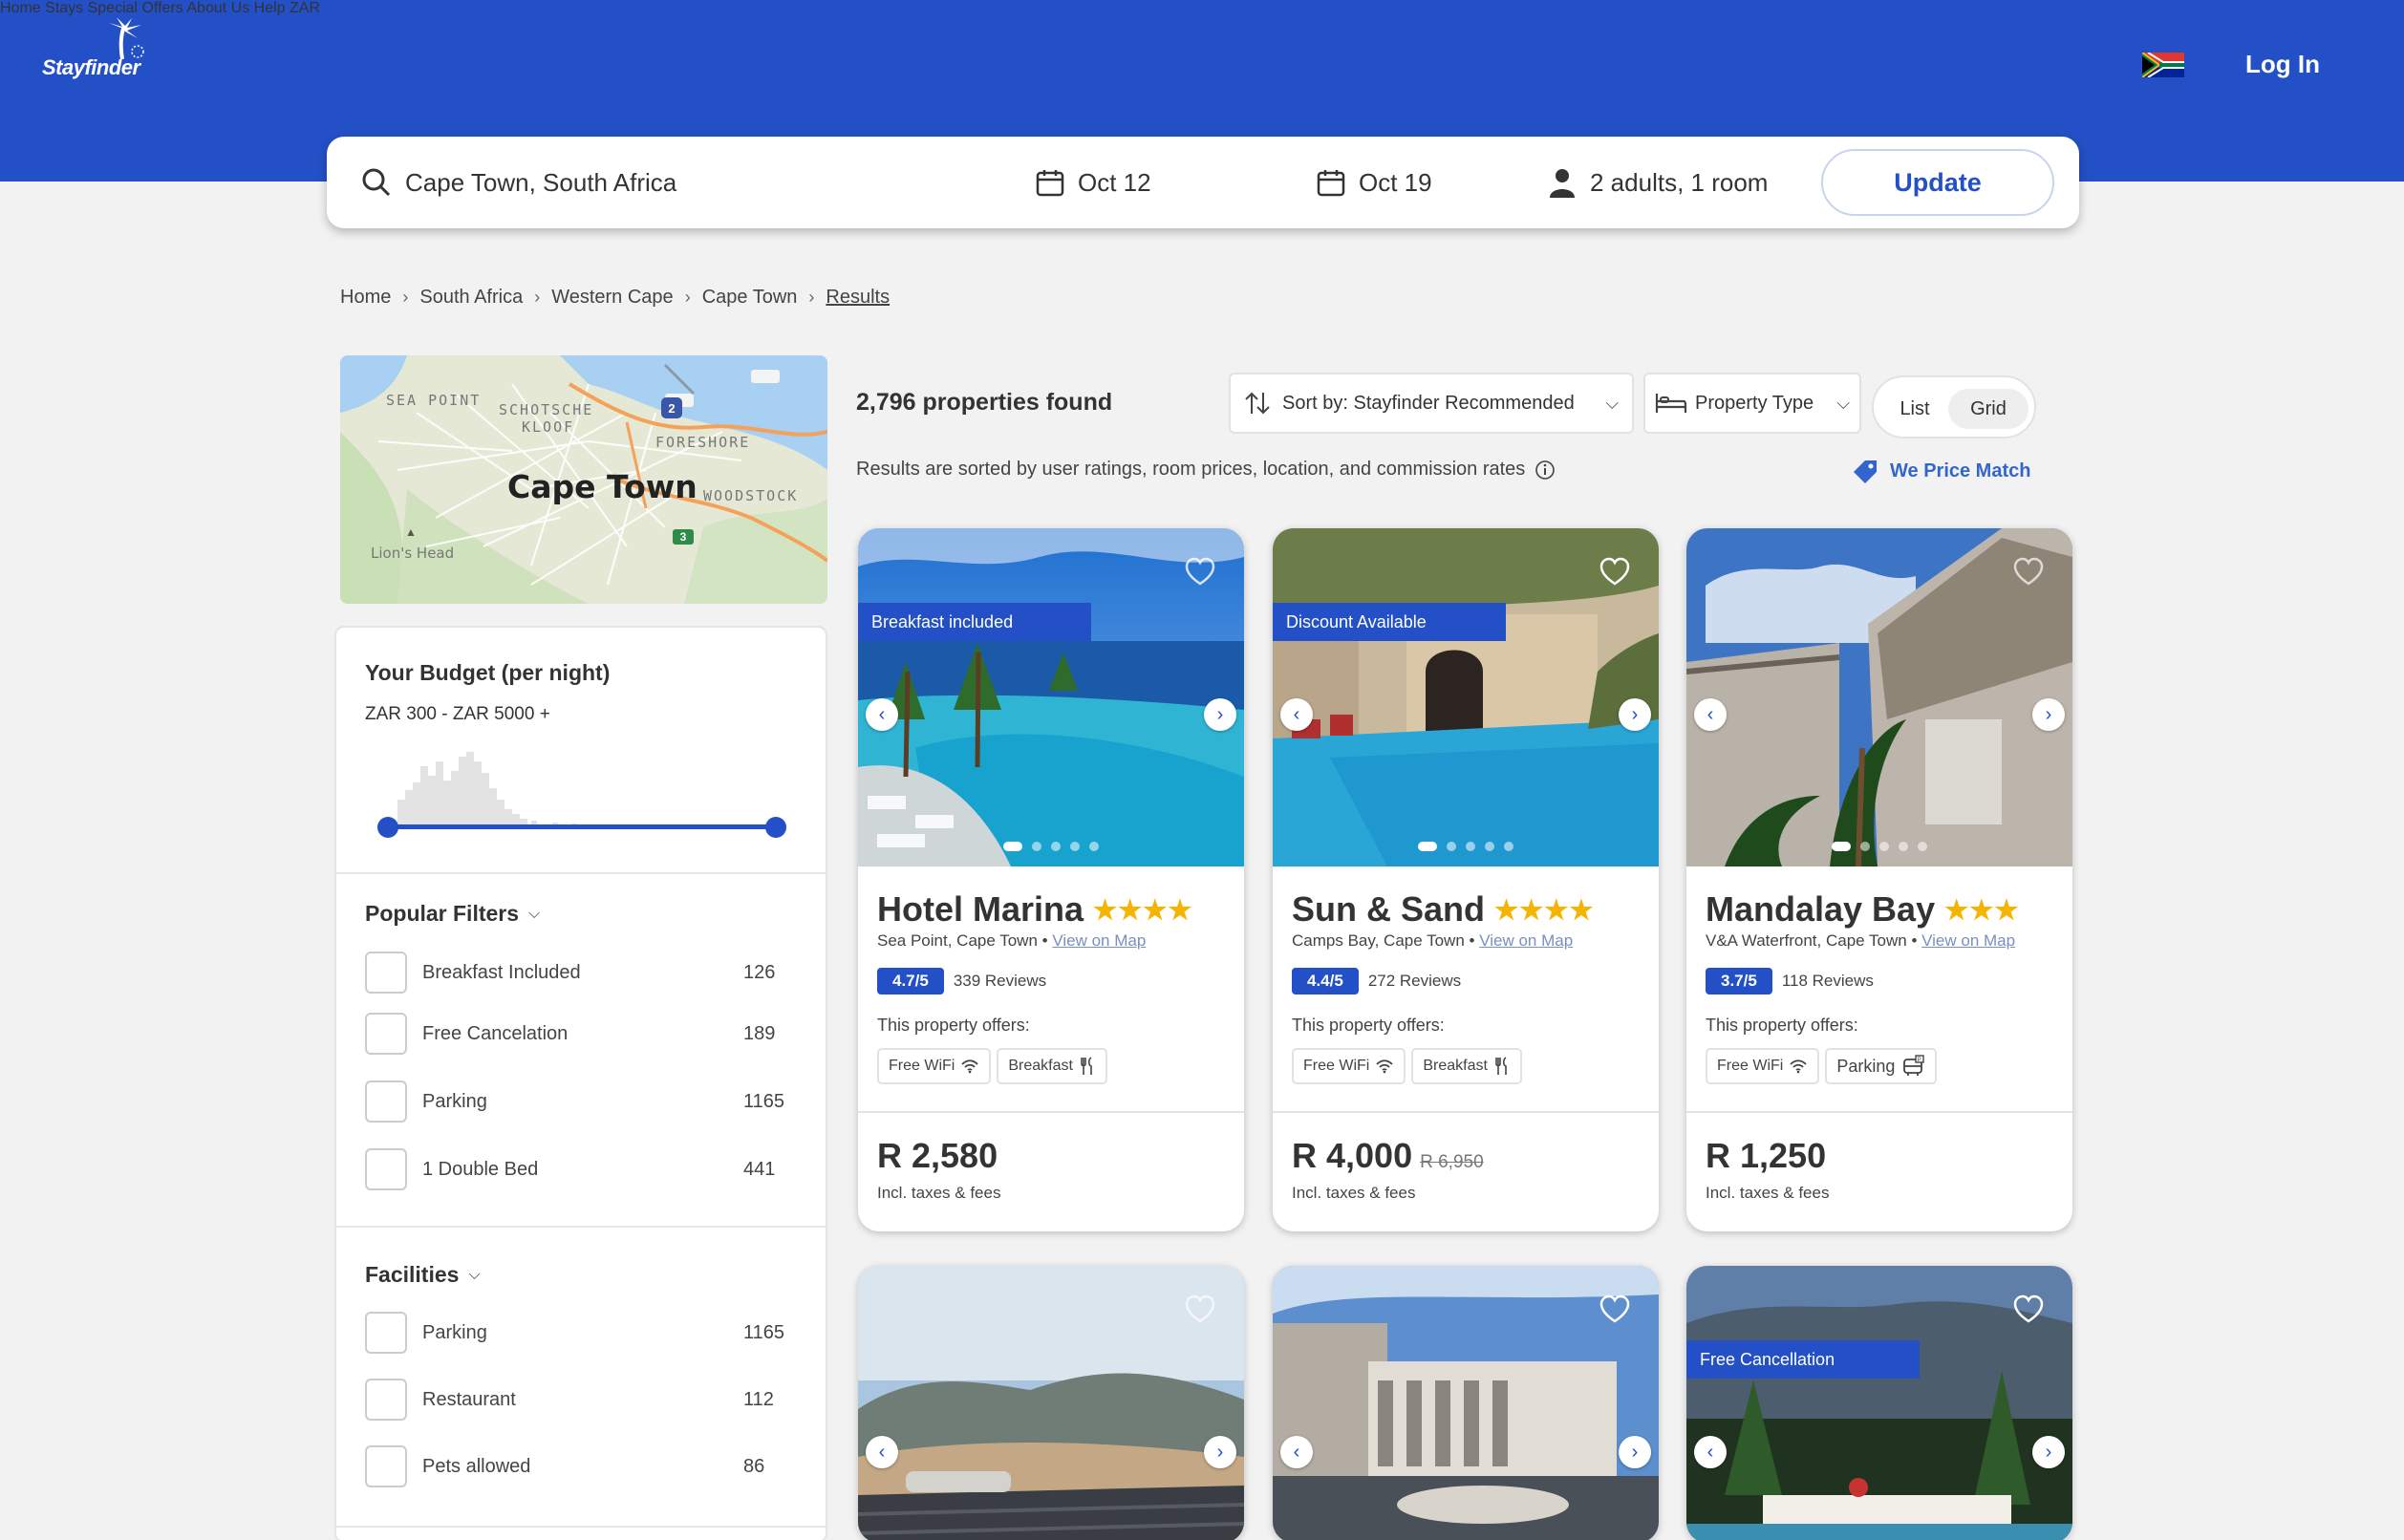 This screenshot has width=2404, height=1540. What do you see at coordinates (575, 1400) in the screenshot?
I see `facility-restaurant: Restaurant 112` at bounding box center [575, 1400].